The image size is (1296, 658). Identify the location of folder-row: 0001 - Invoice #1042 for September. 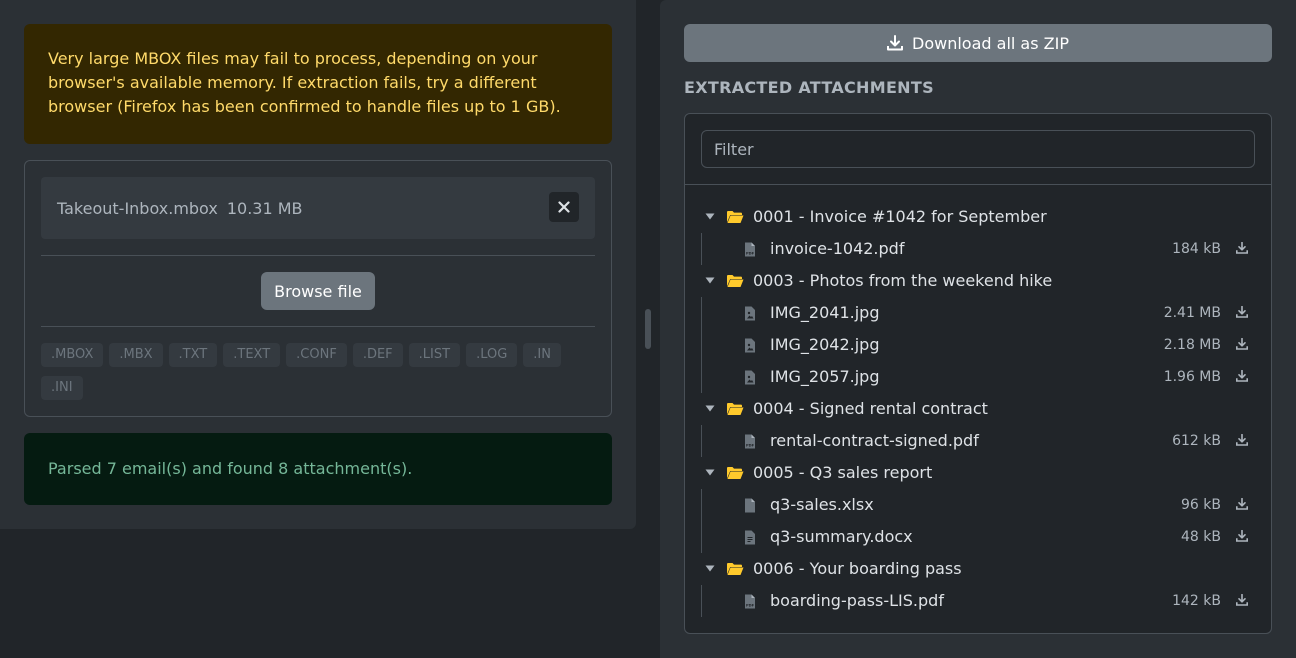
(978, 217).